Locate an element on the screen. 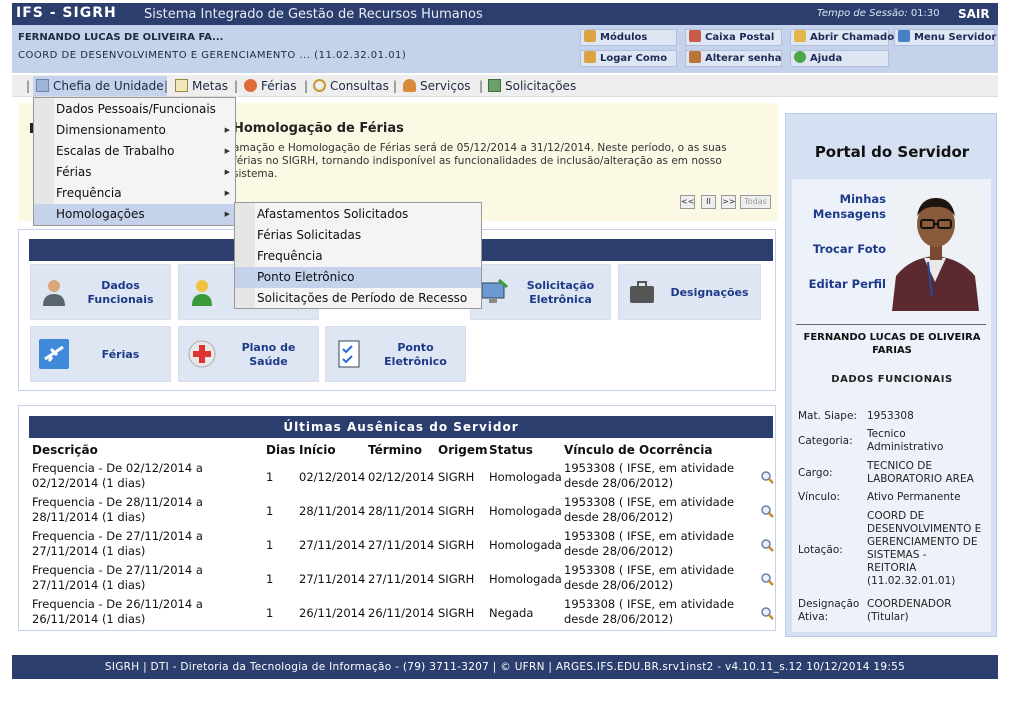  menu-item-ferias: Férias ▶ is located at coordinates (134, 172).